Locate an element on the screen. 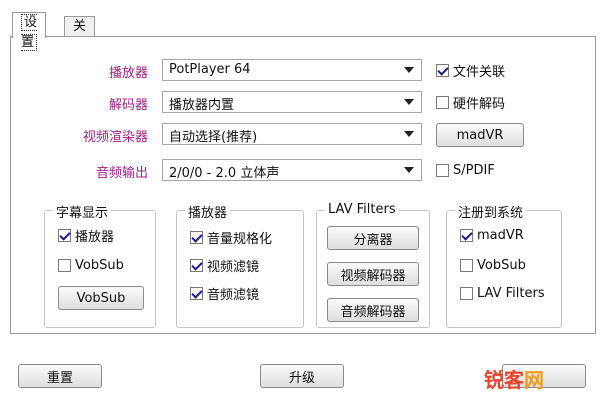 The width and height of the screenshot is (604, 408). decoder-label: 解码器 is located at coordinates (128, 105).